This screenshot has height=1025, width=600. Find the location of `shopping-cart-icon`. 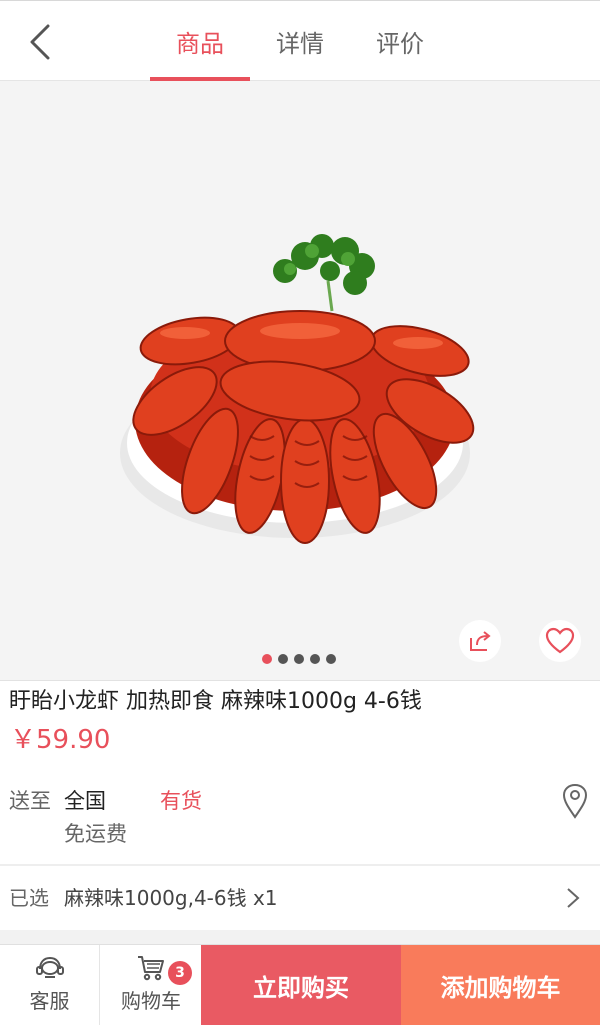

shopping-cart-icon is located at coordinates (151, 968).